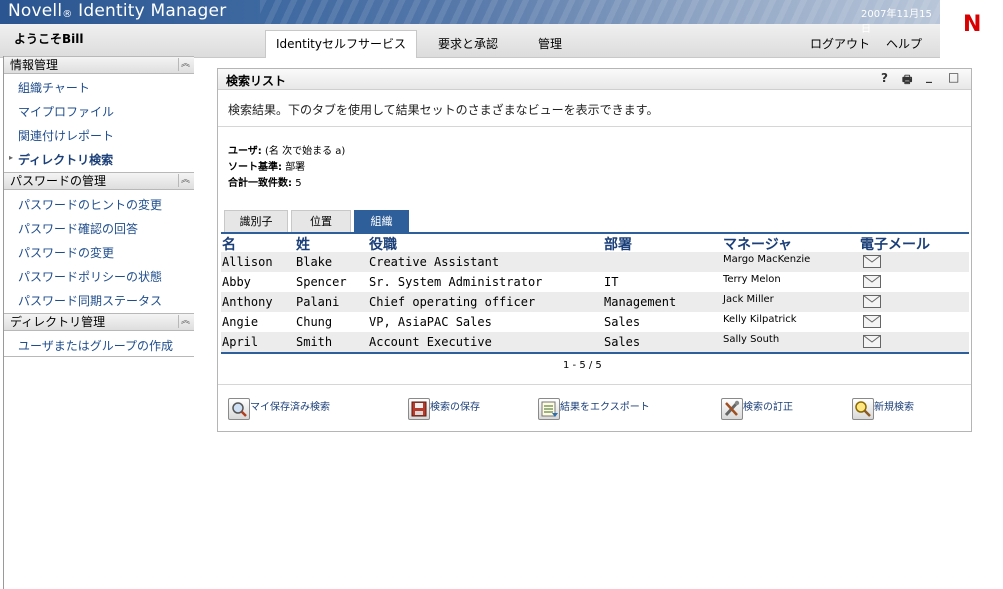 This screenshot has height=589, width=1003. What do you see at coordinates (456, 282) in the screenshot?
I see `cell-title: Sr. System Administrator` at bounding box center [456, 282].